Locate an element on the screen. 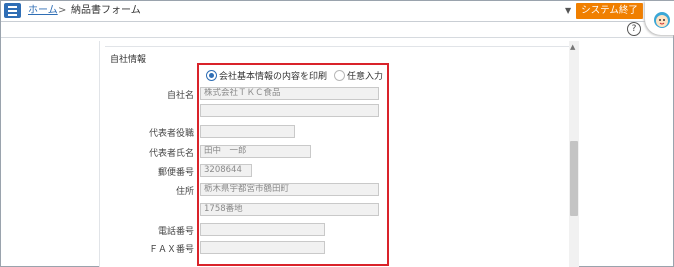 The height and width of the screenshot is (267, 674). breadcrumb-current: 納品書フォーム is located at coordinates (106, 10).